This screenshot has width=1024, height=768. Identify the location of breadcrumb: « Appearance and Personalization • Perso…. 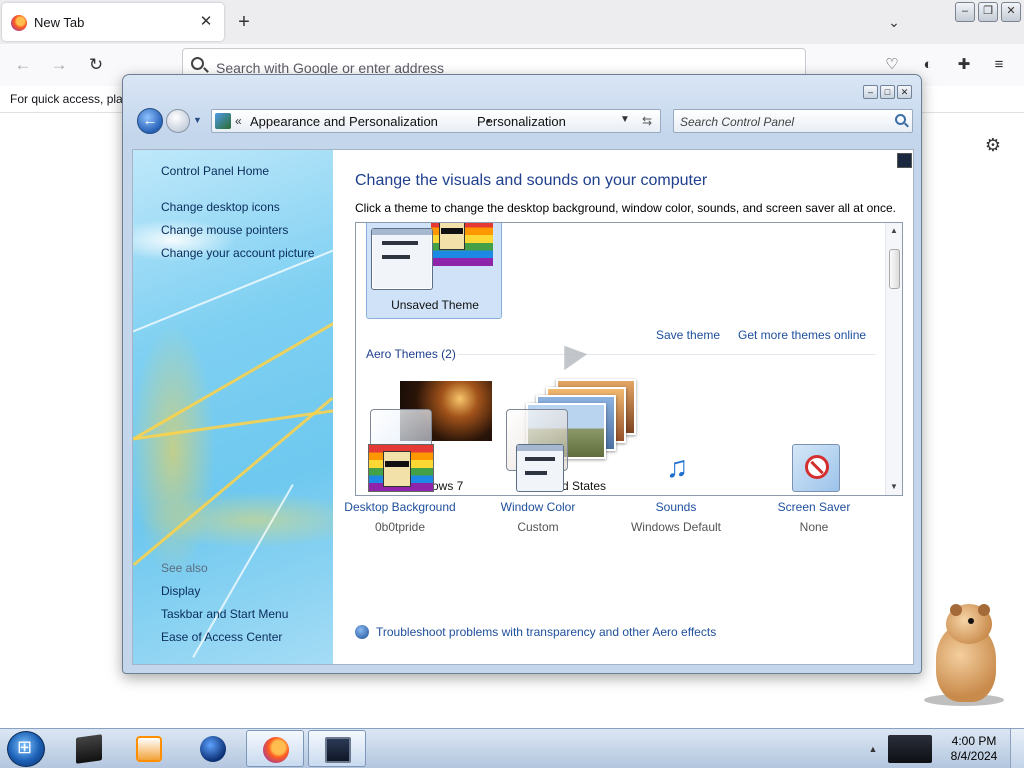
(436, 121).